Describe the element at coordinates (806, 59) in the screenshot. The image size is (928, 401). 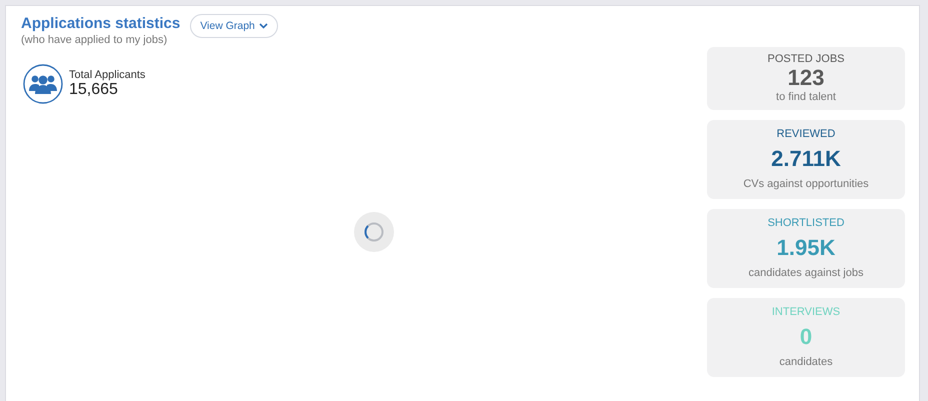
I see `stat-label: POSTED JOBS` at that location.